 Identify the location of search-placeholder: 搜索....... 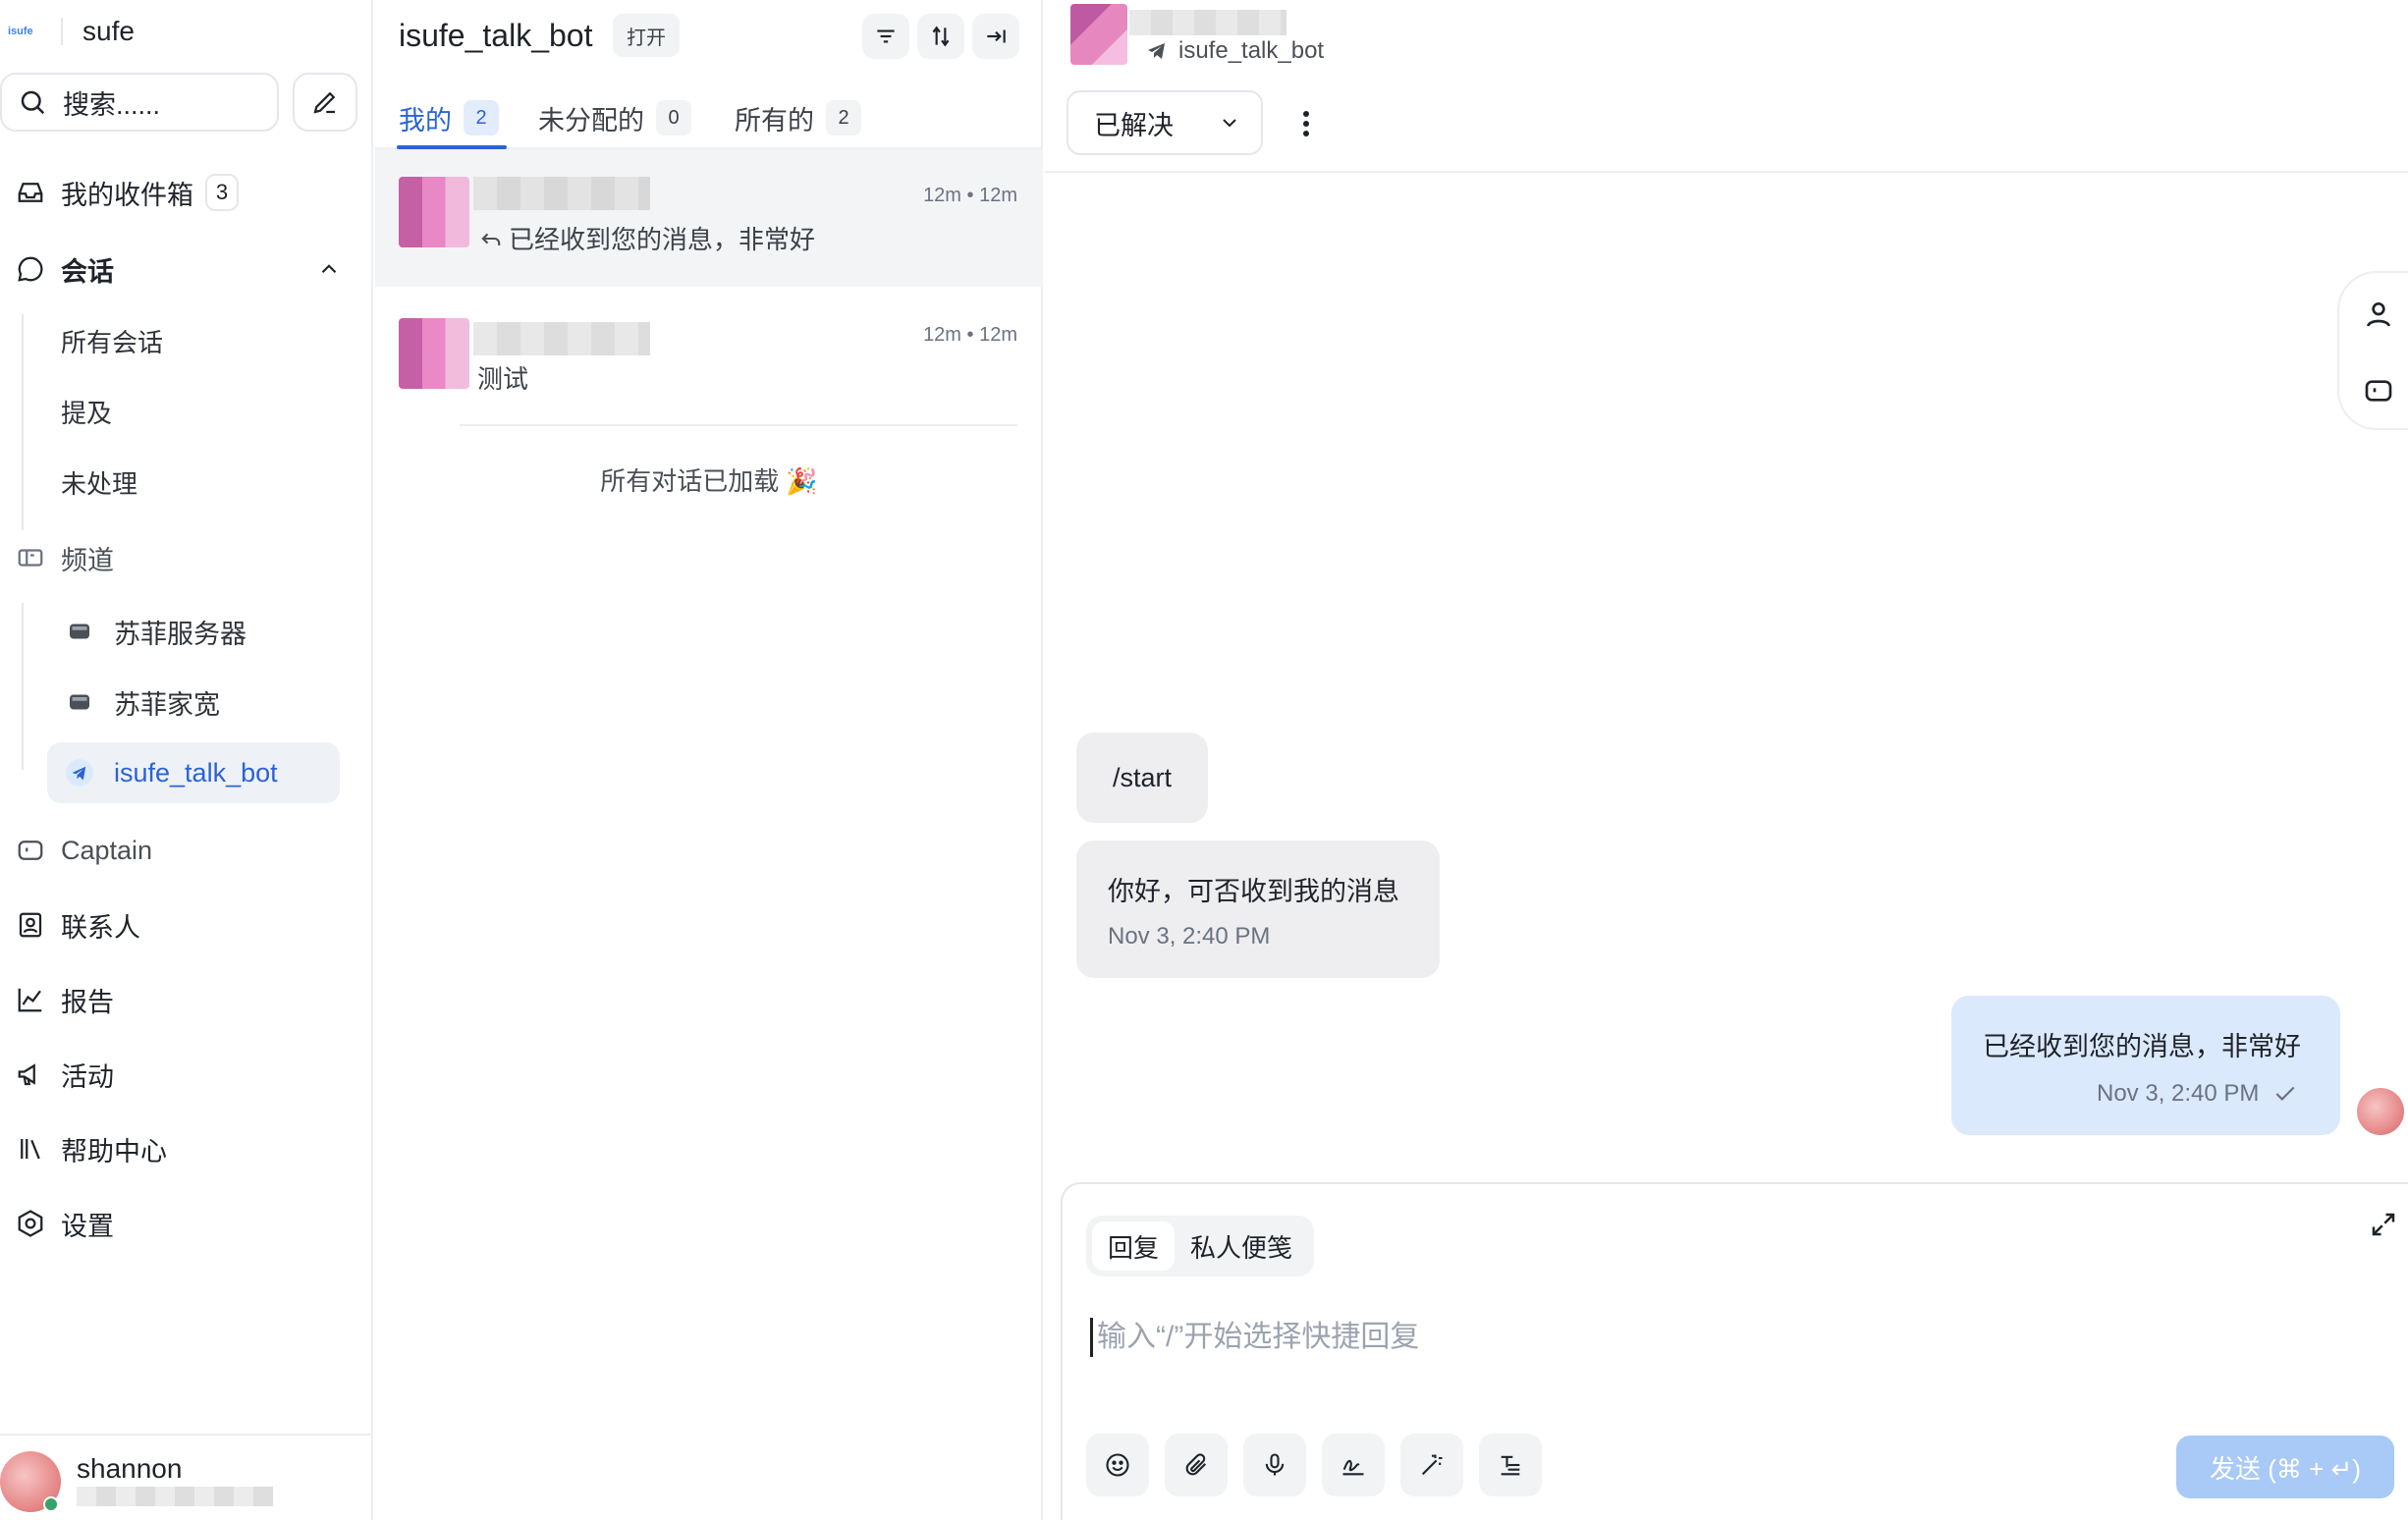
(112, 104).